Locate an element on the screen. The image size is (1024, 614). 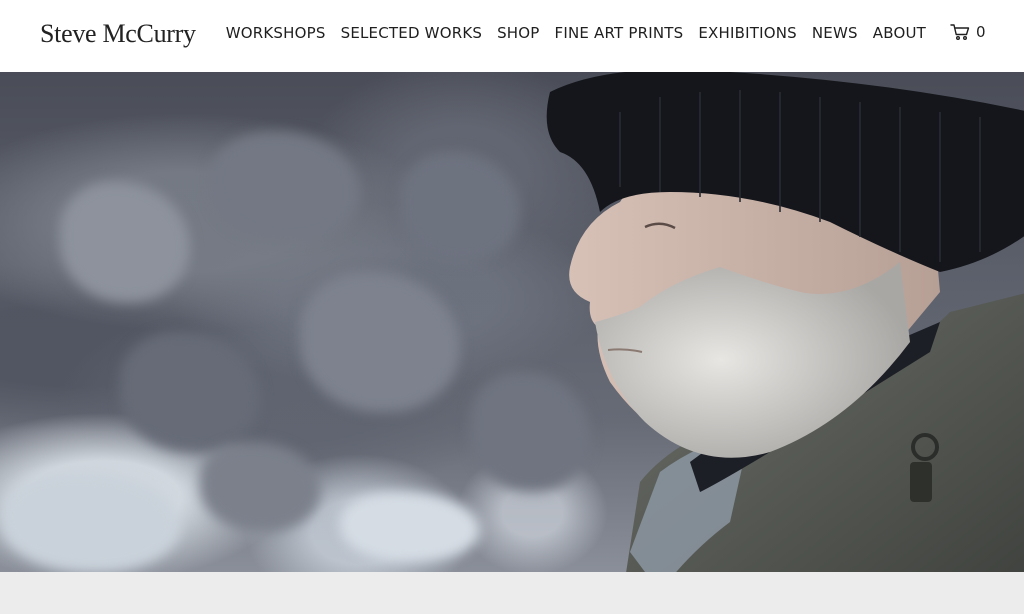
nav-news: NEWS is located at coordinates (835, 33).